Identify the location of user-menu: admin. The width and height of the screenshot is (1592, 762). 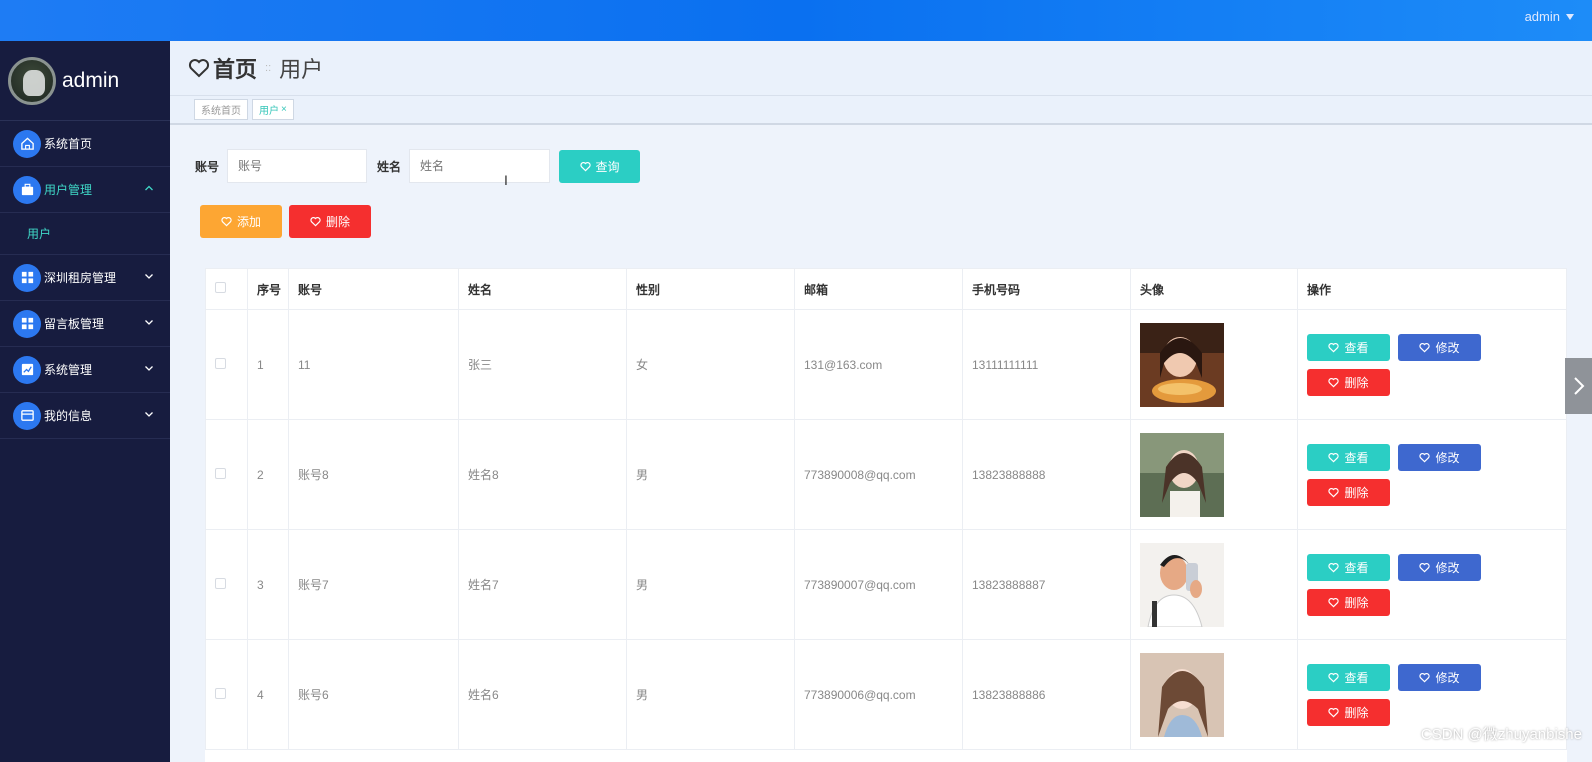
(1549, 16).